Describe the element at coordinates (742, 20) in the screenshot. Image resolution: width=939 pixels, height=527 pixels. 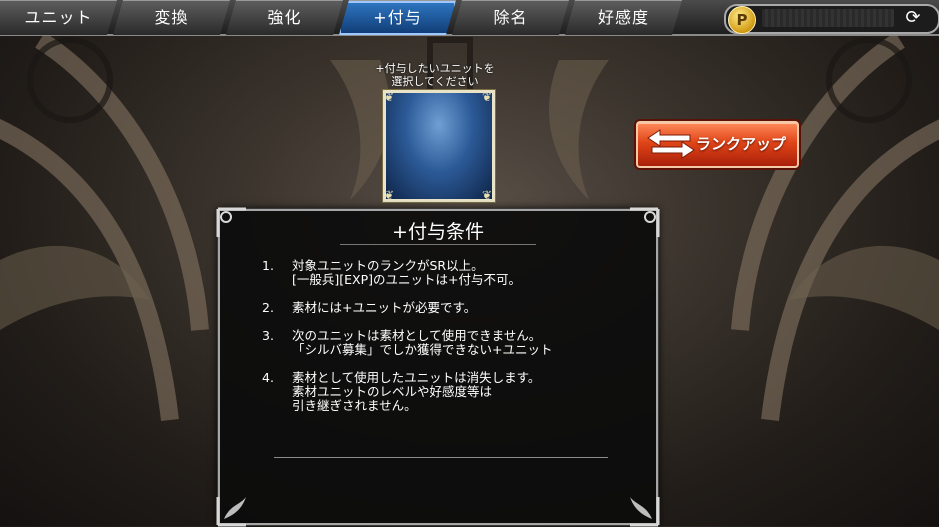
I see `coin-icon: P` at that location.